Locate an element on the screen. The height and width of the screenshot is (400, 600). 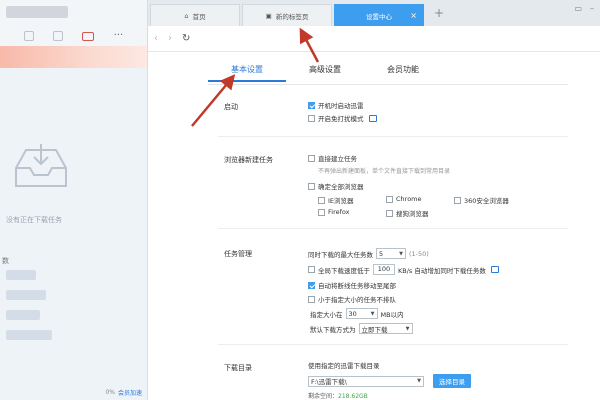
page-icon: ▣ is located at coordinates (268, 15).